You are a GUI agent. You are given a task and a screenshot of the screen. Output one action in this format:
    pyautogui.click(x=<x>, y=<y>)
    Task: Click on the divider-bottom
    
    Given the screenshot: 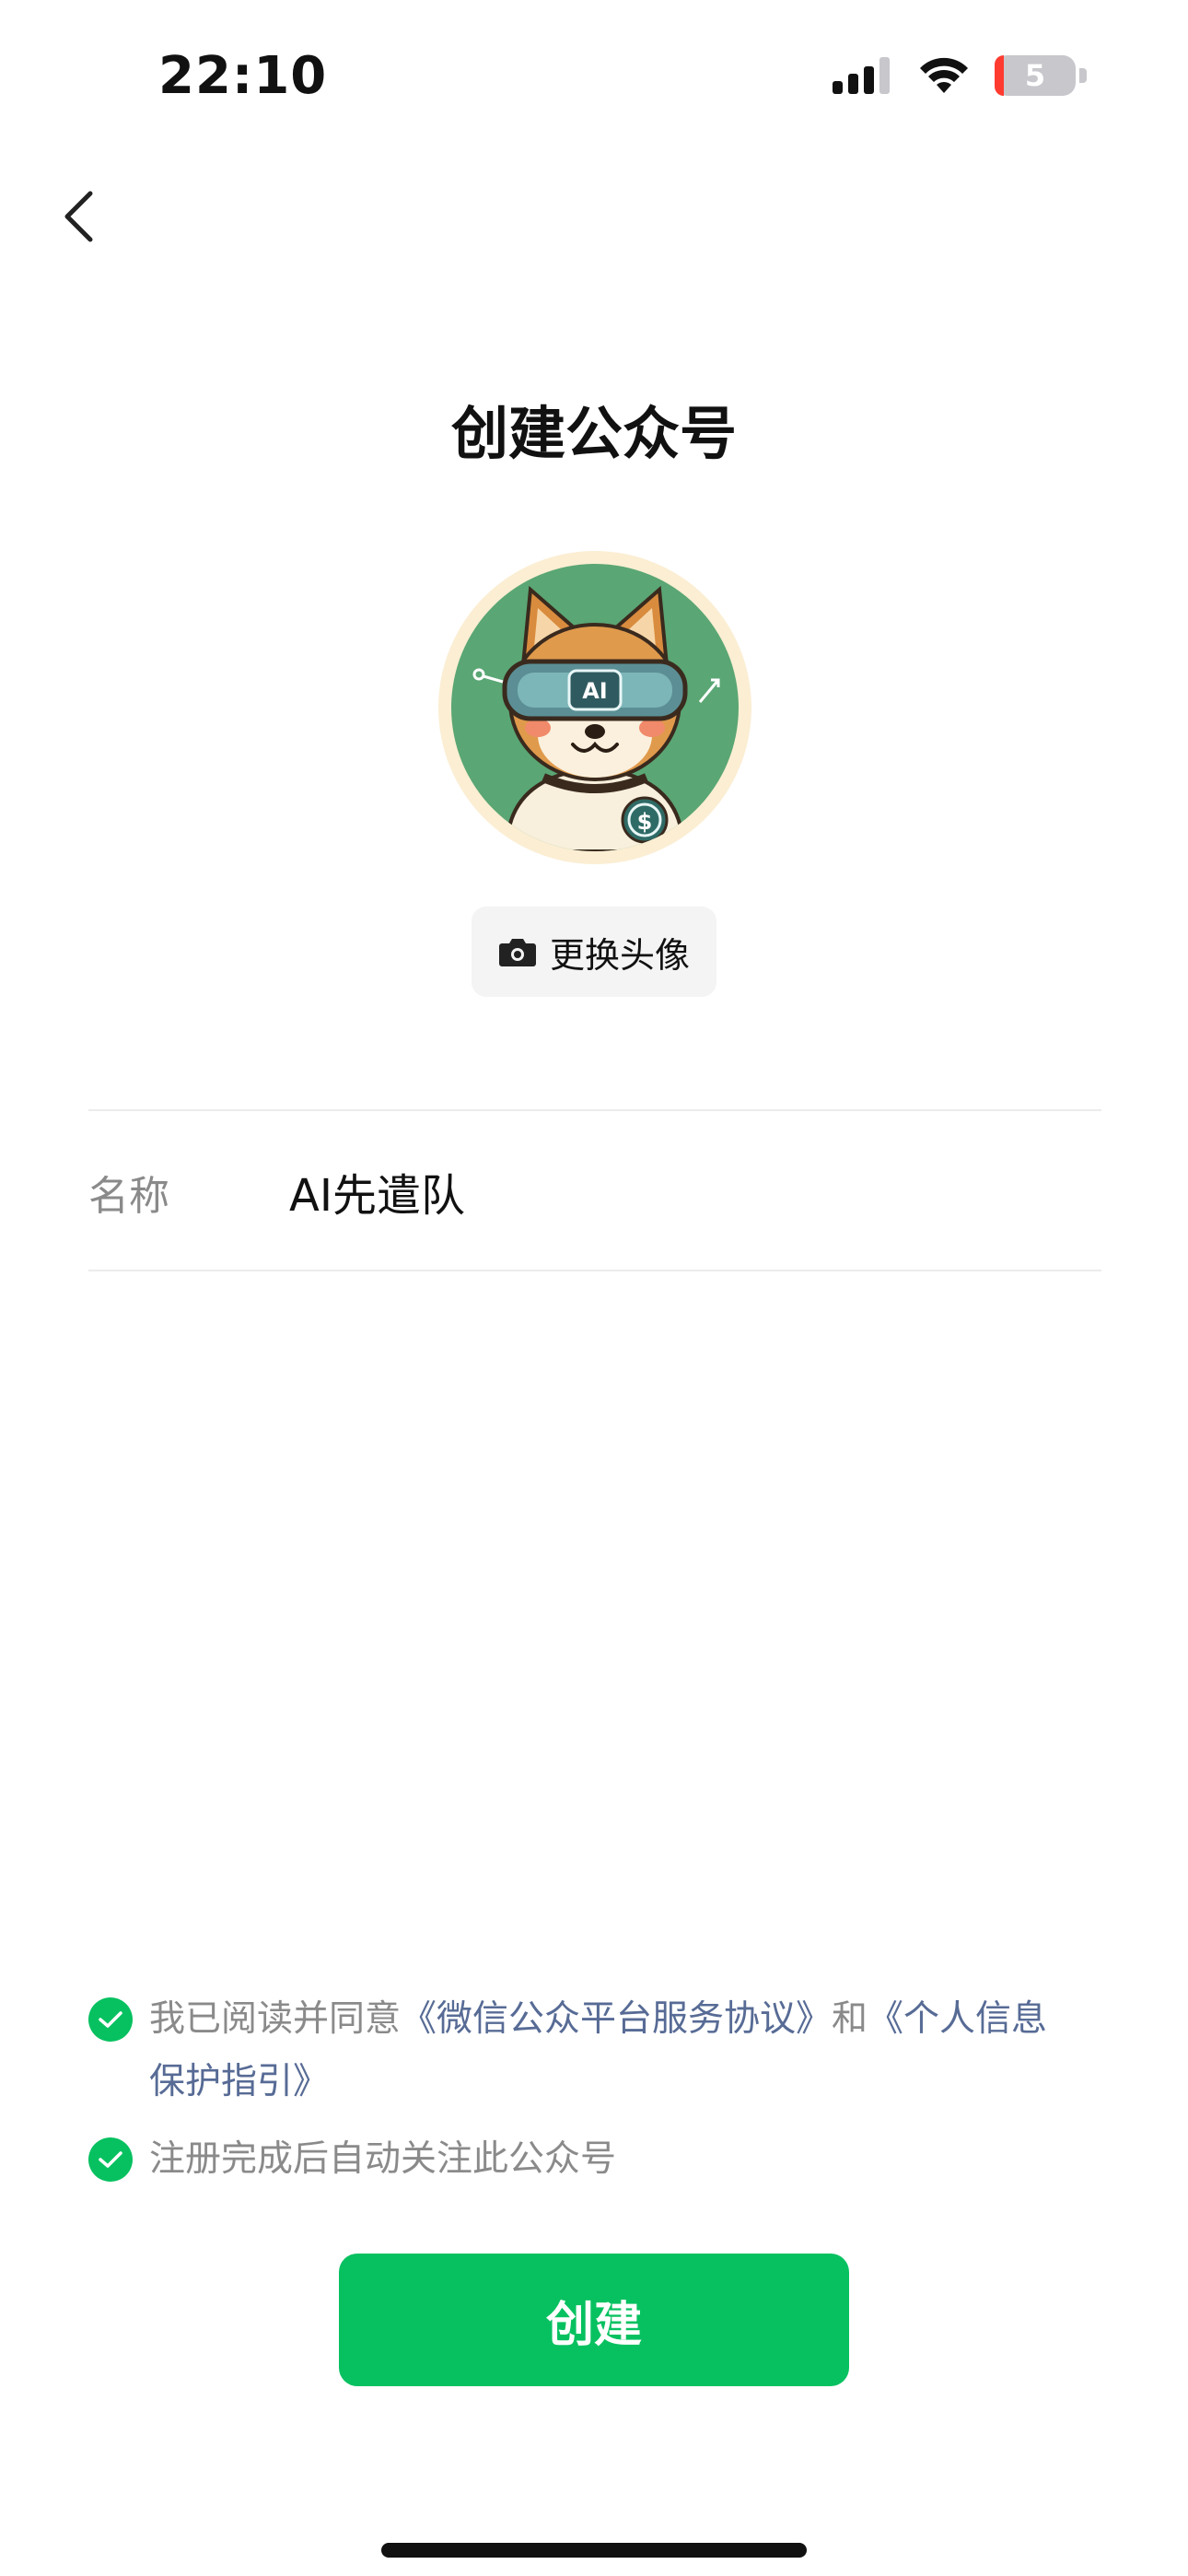 What is the action you would take?
    pyautogui.click(x=594, y=1270)
    